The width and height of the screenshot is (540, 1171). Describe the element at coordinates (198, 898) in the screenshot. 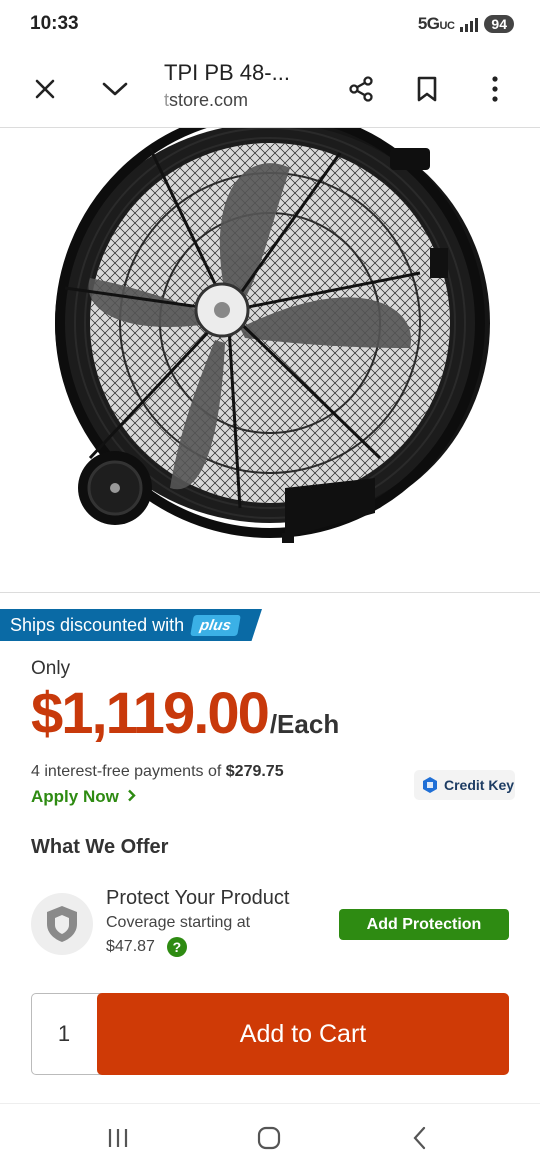

I see `protect-title: Protect Your Product` at that location.